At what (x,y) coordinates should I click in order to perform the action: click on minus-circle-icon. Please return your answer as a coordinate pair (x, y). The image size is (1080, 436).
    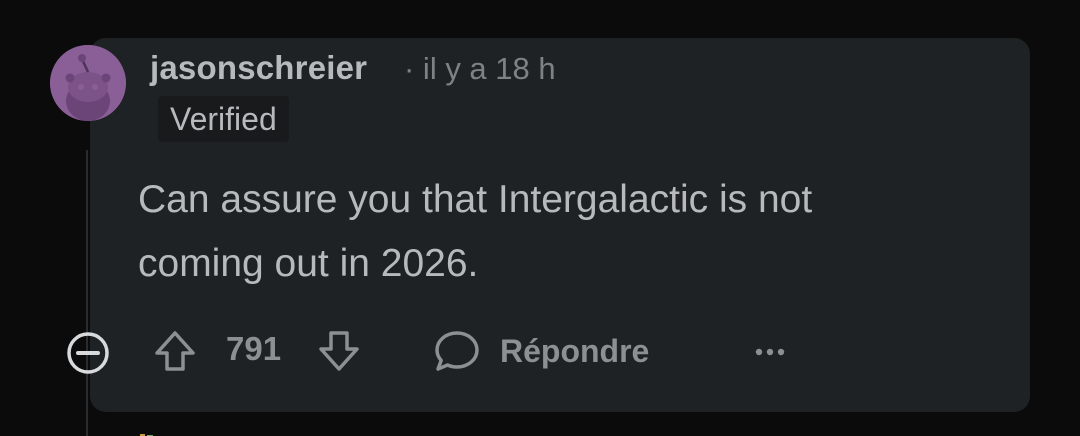
    Looking at the image, I should click on (88, 353).